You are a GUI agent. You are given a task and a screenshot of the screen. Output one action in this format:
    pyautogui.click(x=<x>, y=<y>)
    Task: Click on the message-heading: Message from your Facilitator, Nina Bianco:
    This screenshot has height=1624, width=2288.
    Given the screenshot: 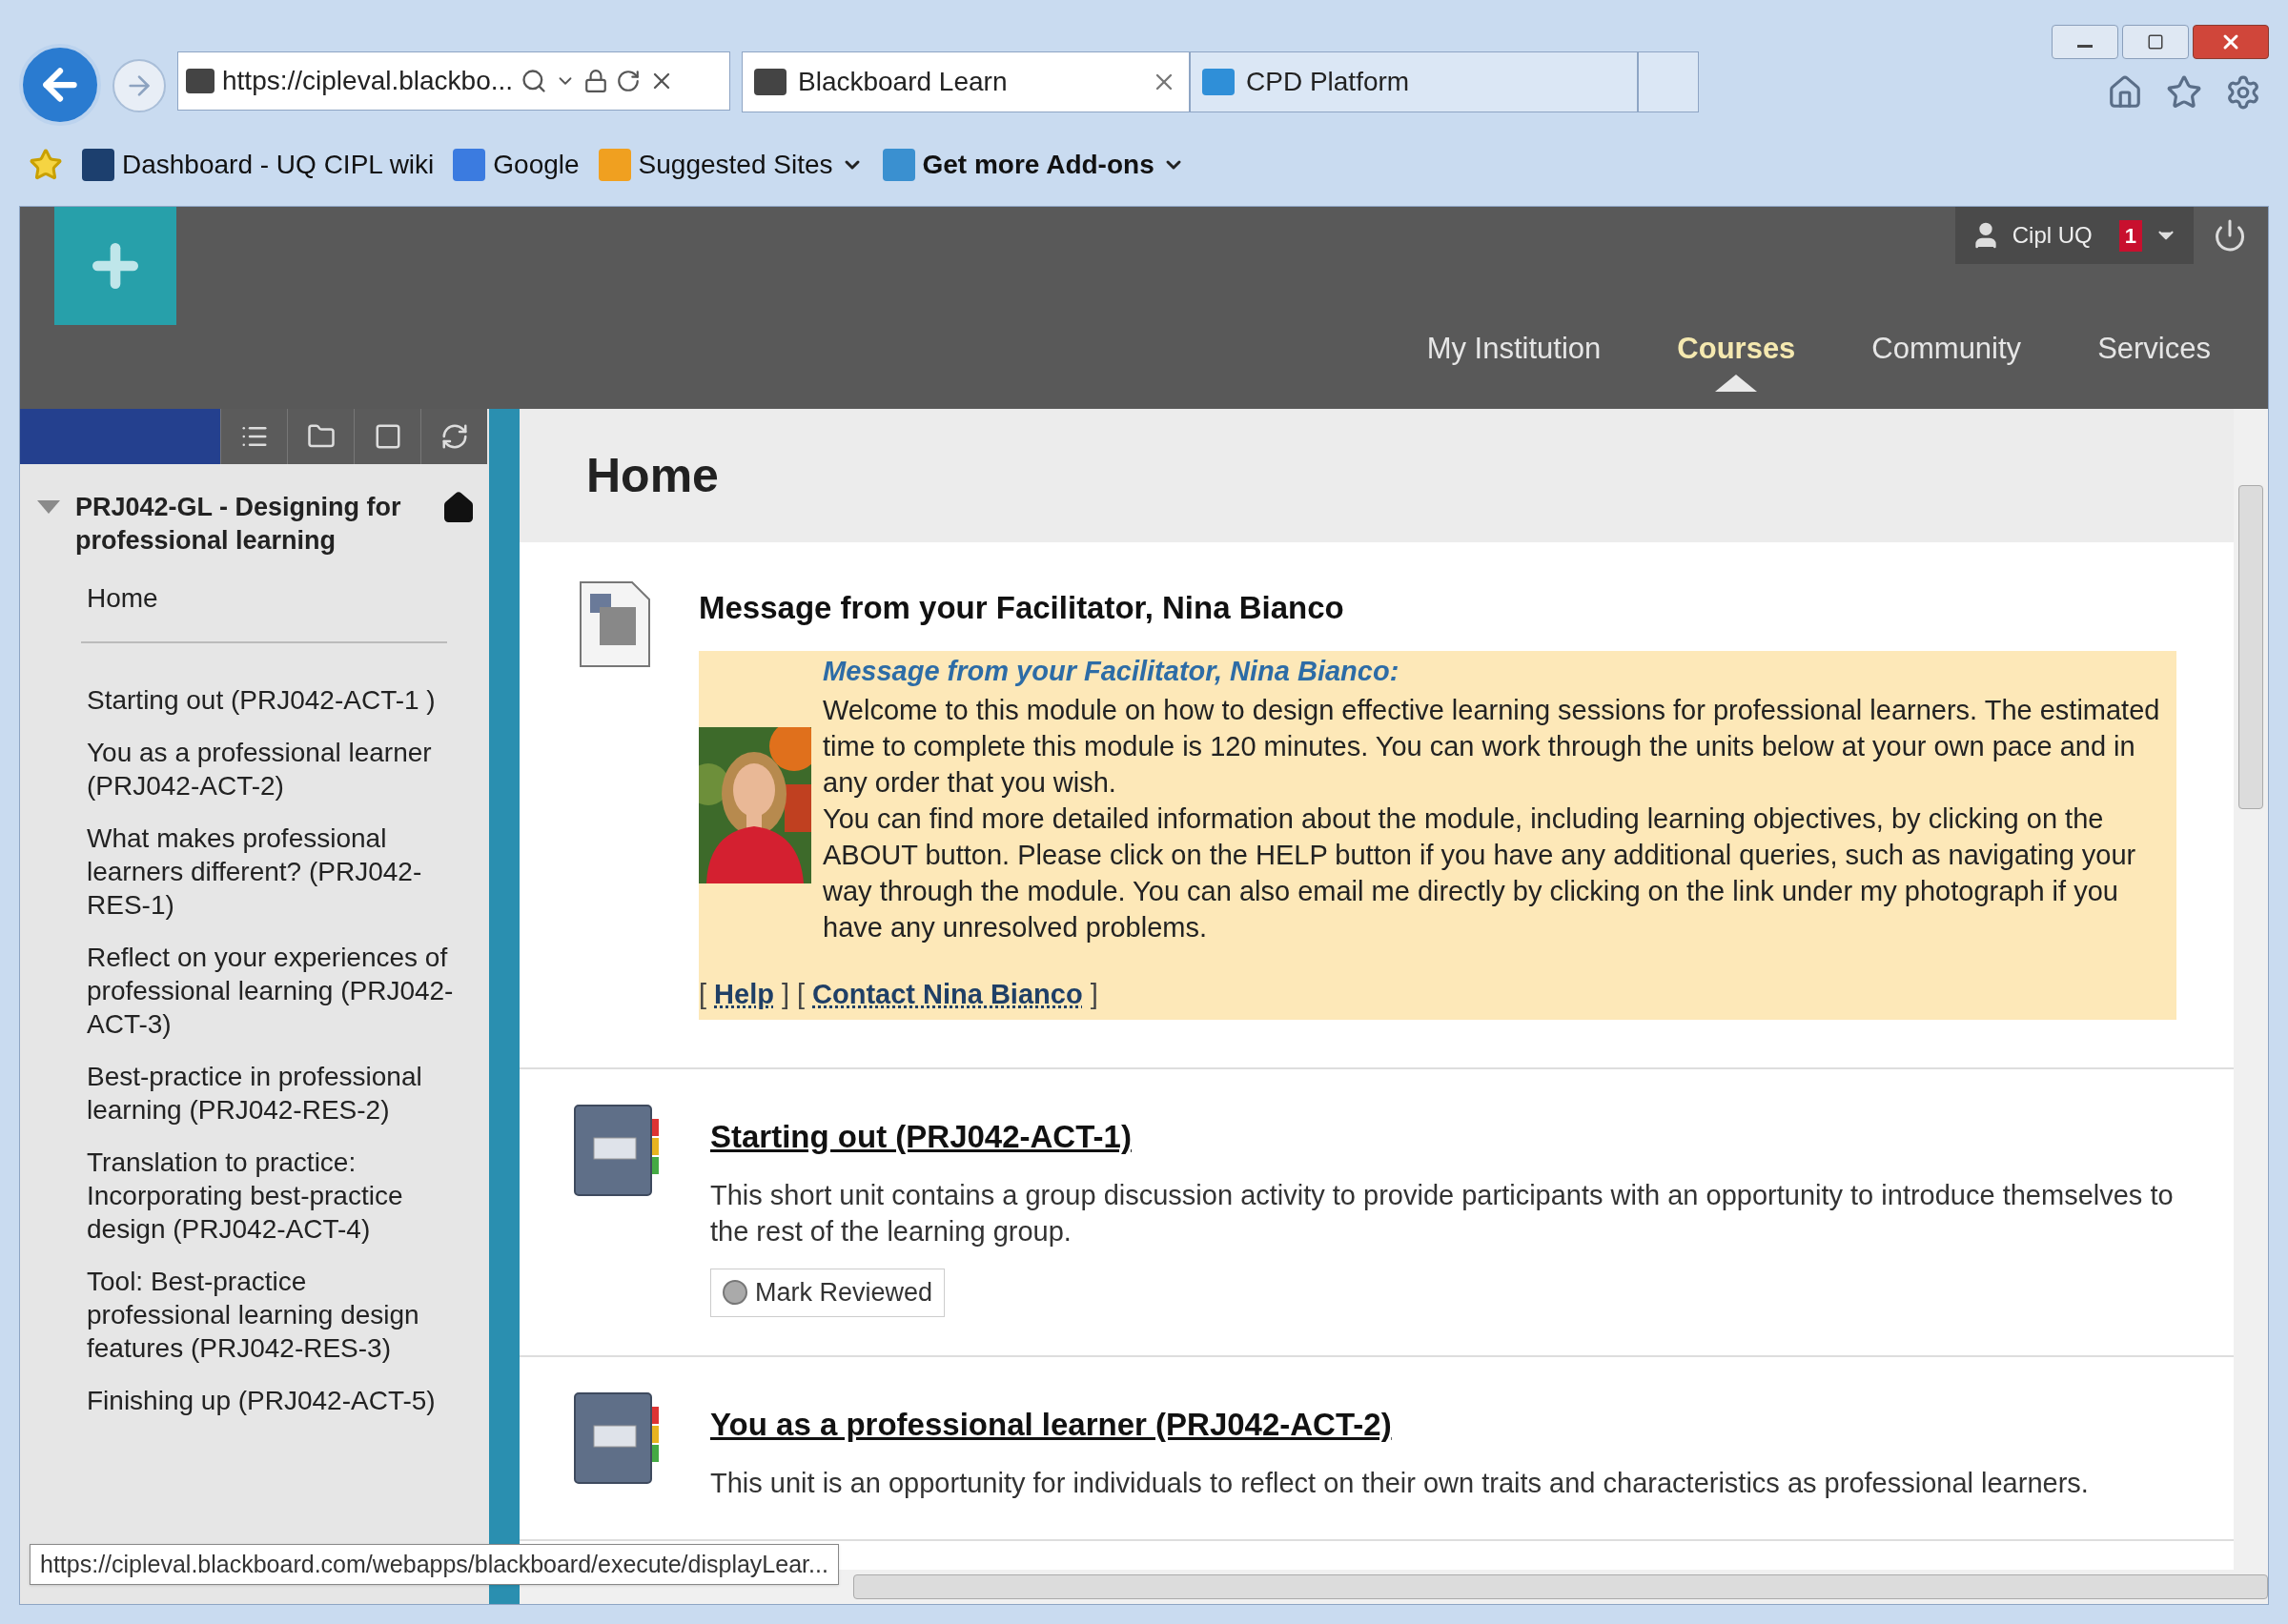 What is the action you would take?
    pyautogui.click(x=1112, y=671)
    